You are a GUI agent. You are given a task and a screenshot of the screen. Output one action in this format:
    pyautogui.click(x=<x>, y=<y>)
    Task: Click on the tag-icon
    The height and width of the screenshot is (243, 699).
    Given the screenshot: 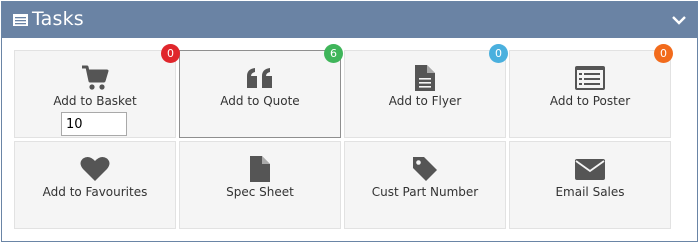 What is the action you would take?
    pyautogui.click(x=425, y=169)
    